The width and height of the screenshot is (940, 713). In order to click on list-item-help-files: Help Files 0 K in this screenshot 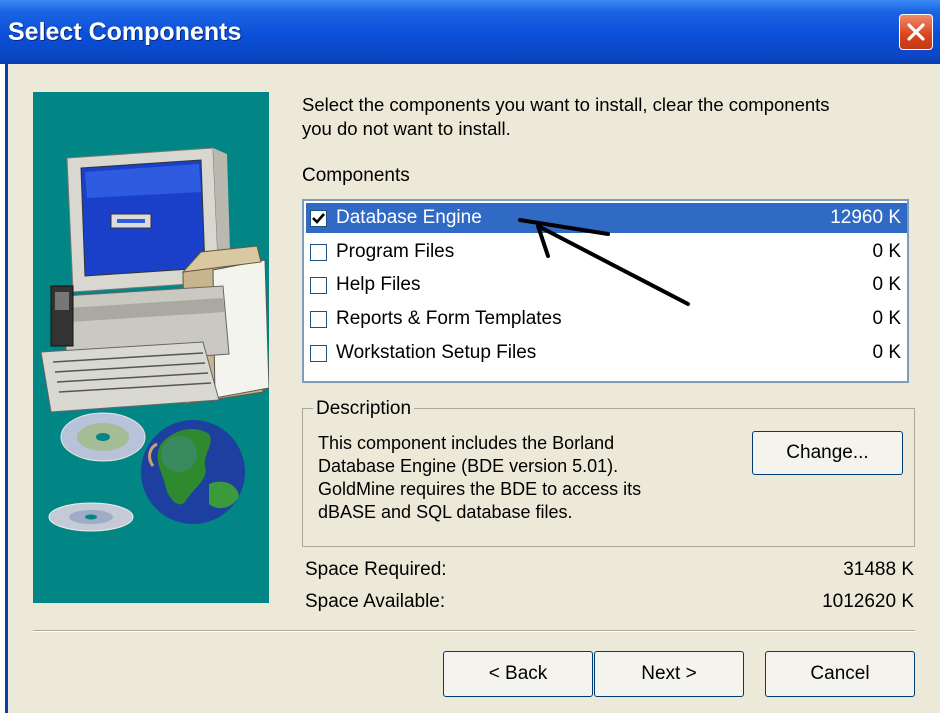, I will do `click(606, 285)`.